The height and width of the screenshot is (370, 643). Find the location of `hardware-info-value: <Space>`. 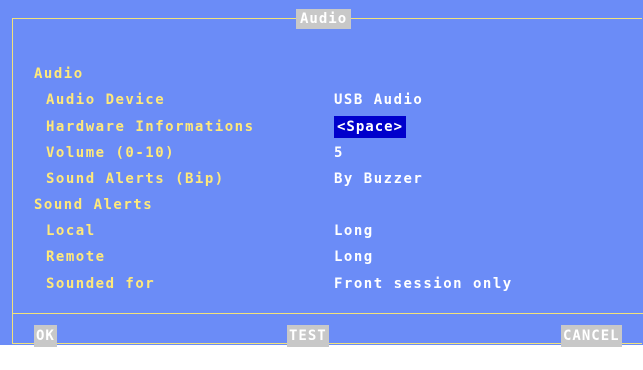

hardware-info-value: <Space> is located at coordinates (370, 127).